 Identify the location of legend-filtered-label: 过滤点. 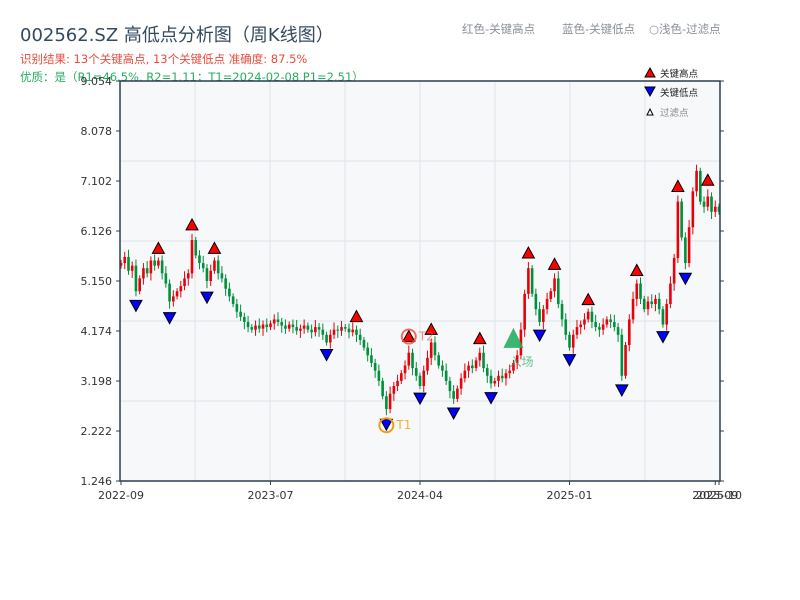
(674, 113).